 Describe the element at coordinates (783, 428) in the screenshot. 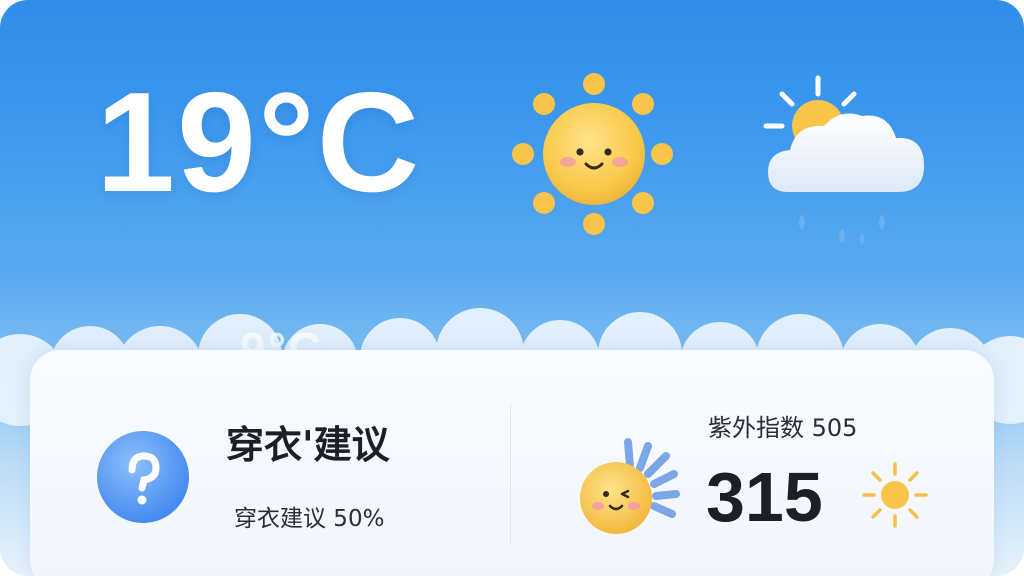

I see `uv-index-label: 紫外指数 505` at that location.